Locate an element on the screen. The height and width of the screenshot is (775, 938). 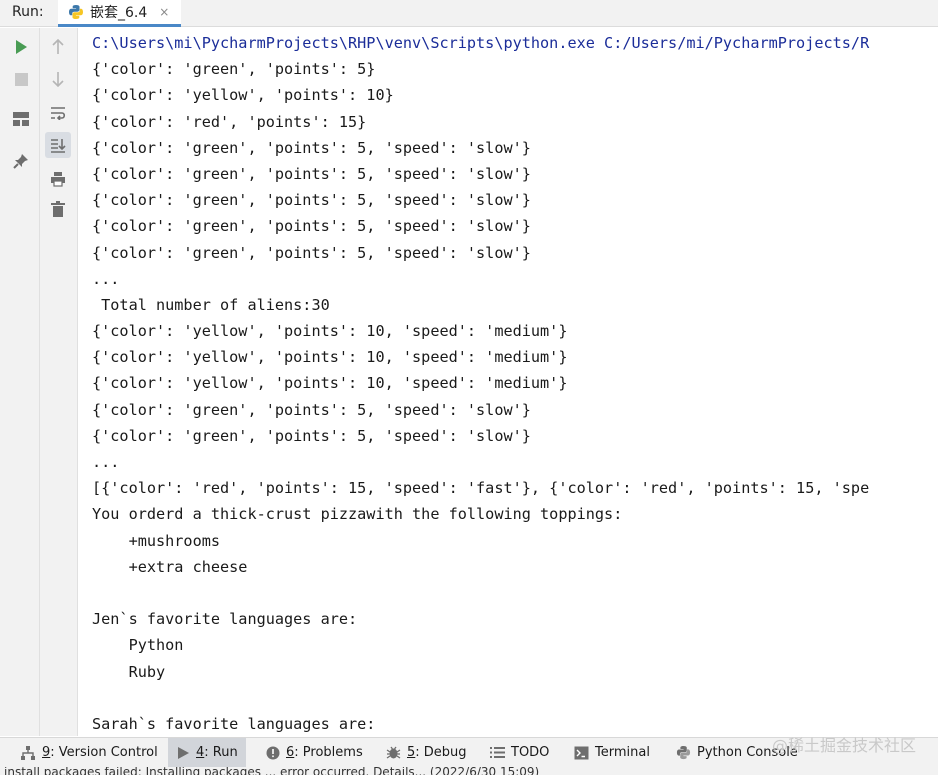
console-line: +extra cheese is located at coordinates (170, 566).